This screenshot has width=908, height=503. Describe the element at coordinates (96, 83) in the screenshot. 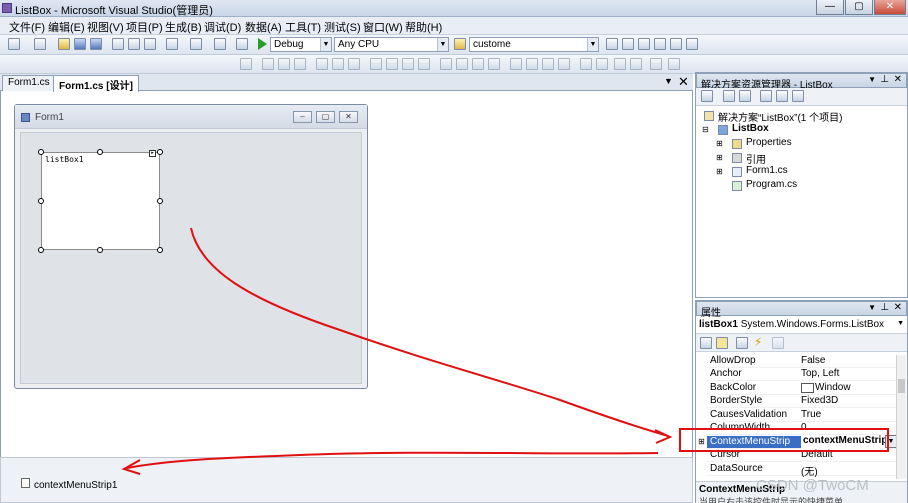

I see `tab-form1-designer: Form1.cs [设计]` at that location.